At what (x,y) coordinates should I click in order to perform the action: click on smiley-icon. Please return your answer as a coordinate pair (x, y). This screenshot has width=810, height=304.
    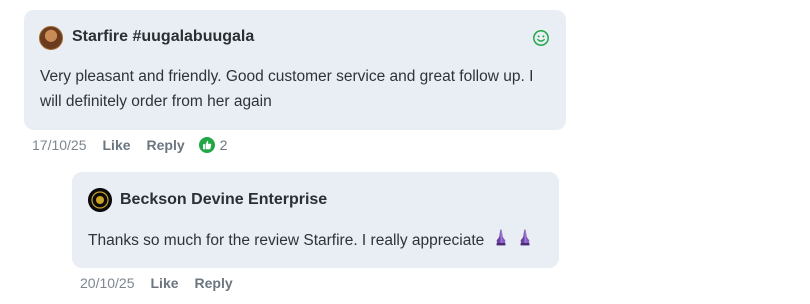
    Looking at the image, I should click on (541, 38).